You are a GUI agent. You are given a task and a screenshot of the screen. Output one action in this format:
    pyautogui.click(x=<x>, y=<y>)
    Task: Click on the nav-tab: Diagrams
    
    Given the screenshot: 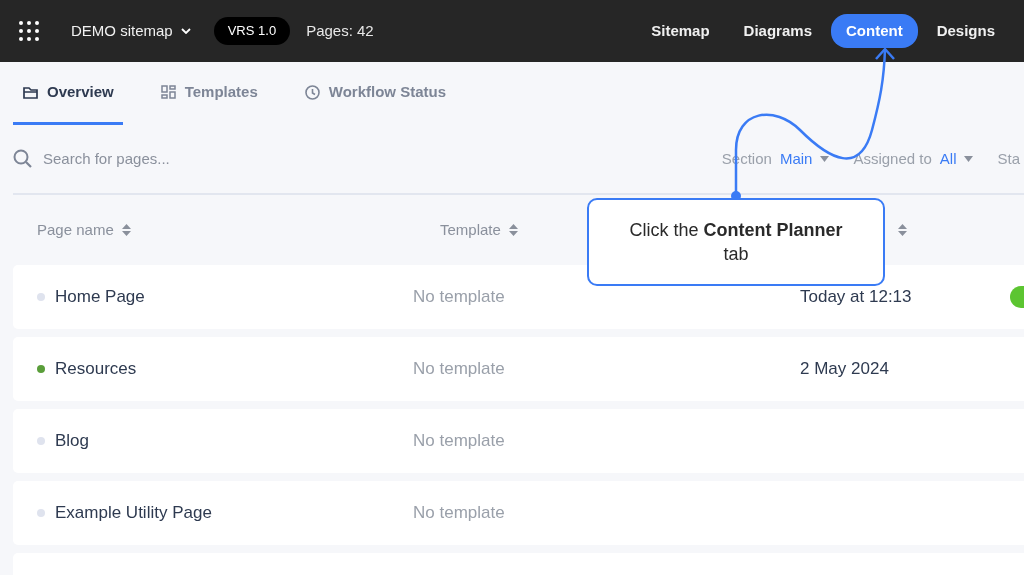 What is the action you would take?
    pyautogui.click(x=777, y=31)
    